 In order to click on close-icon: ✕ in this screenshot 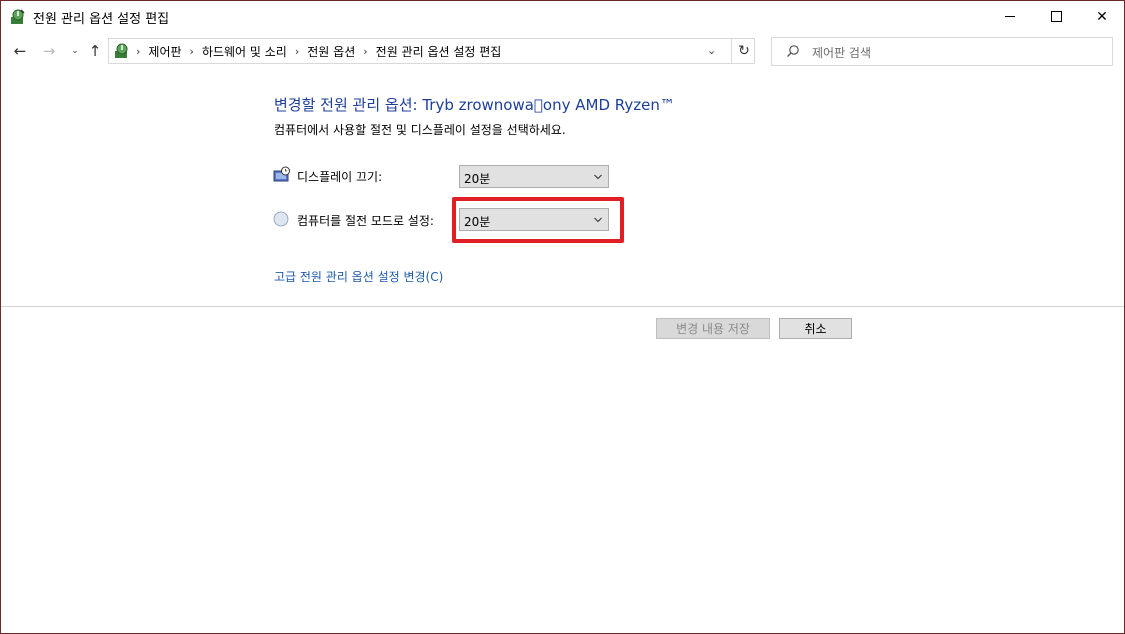, I will do `click(1102, 16)`.